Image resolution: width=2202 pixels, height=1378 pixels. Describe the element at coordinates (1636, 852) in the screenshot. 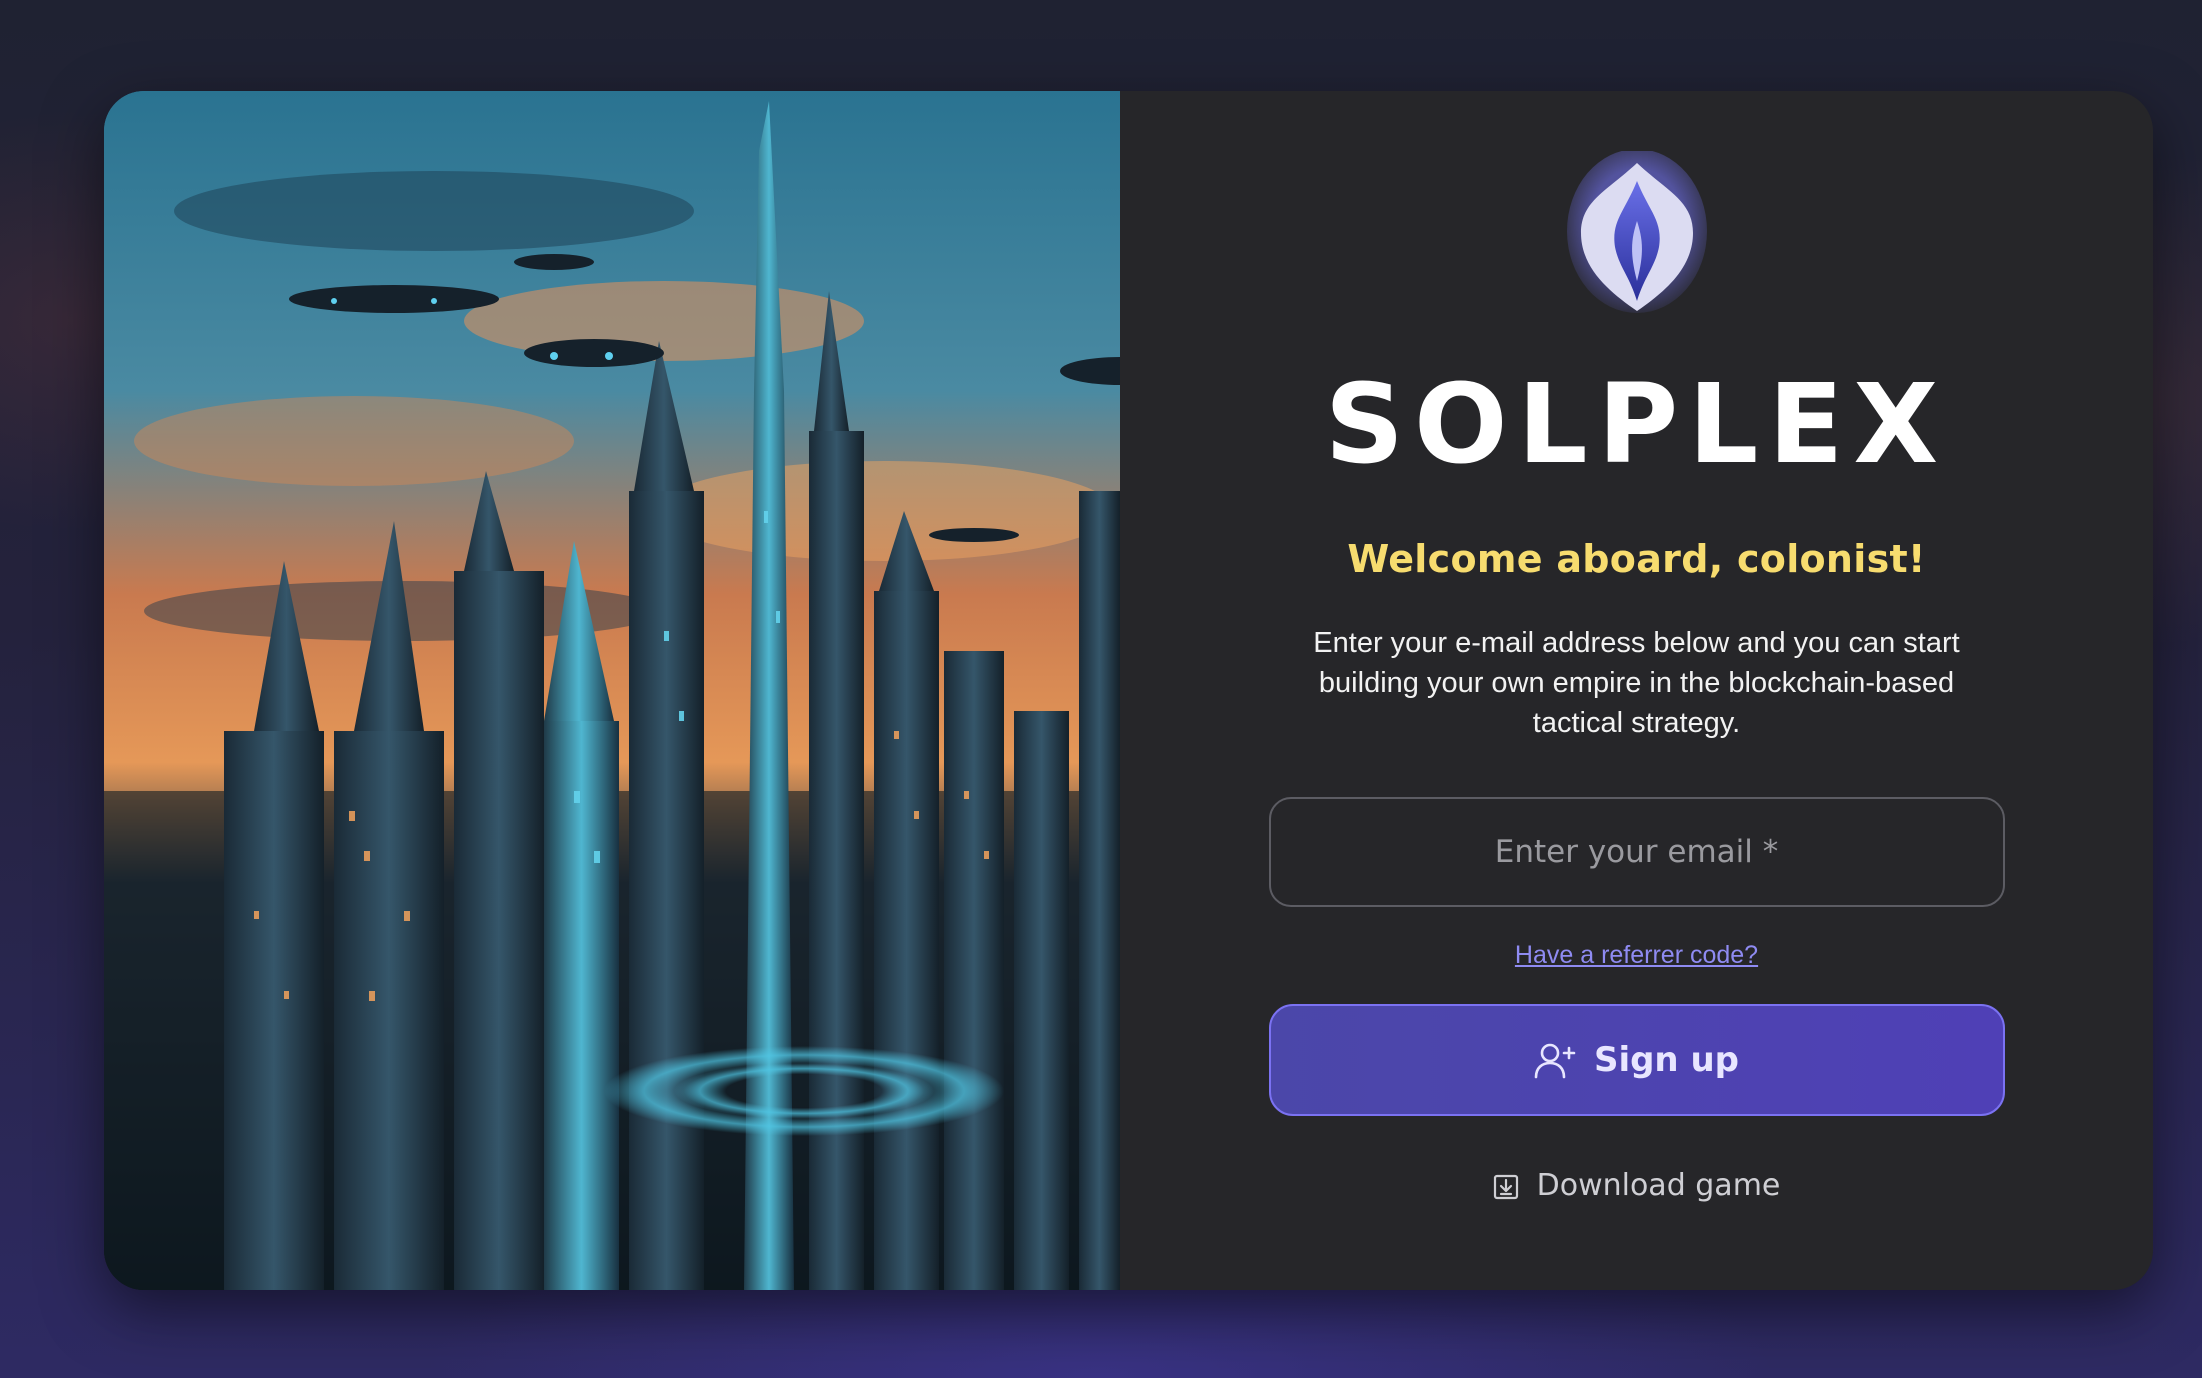

I see `email-input` at that location.